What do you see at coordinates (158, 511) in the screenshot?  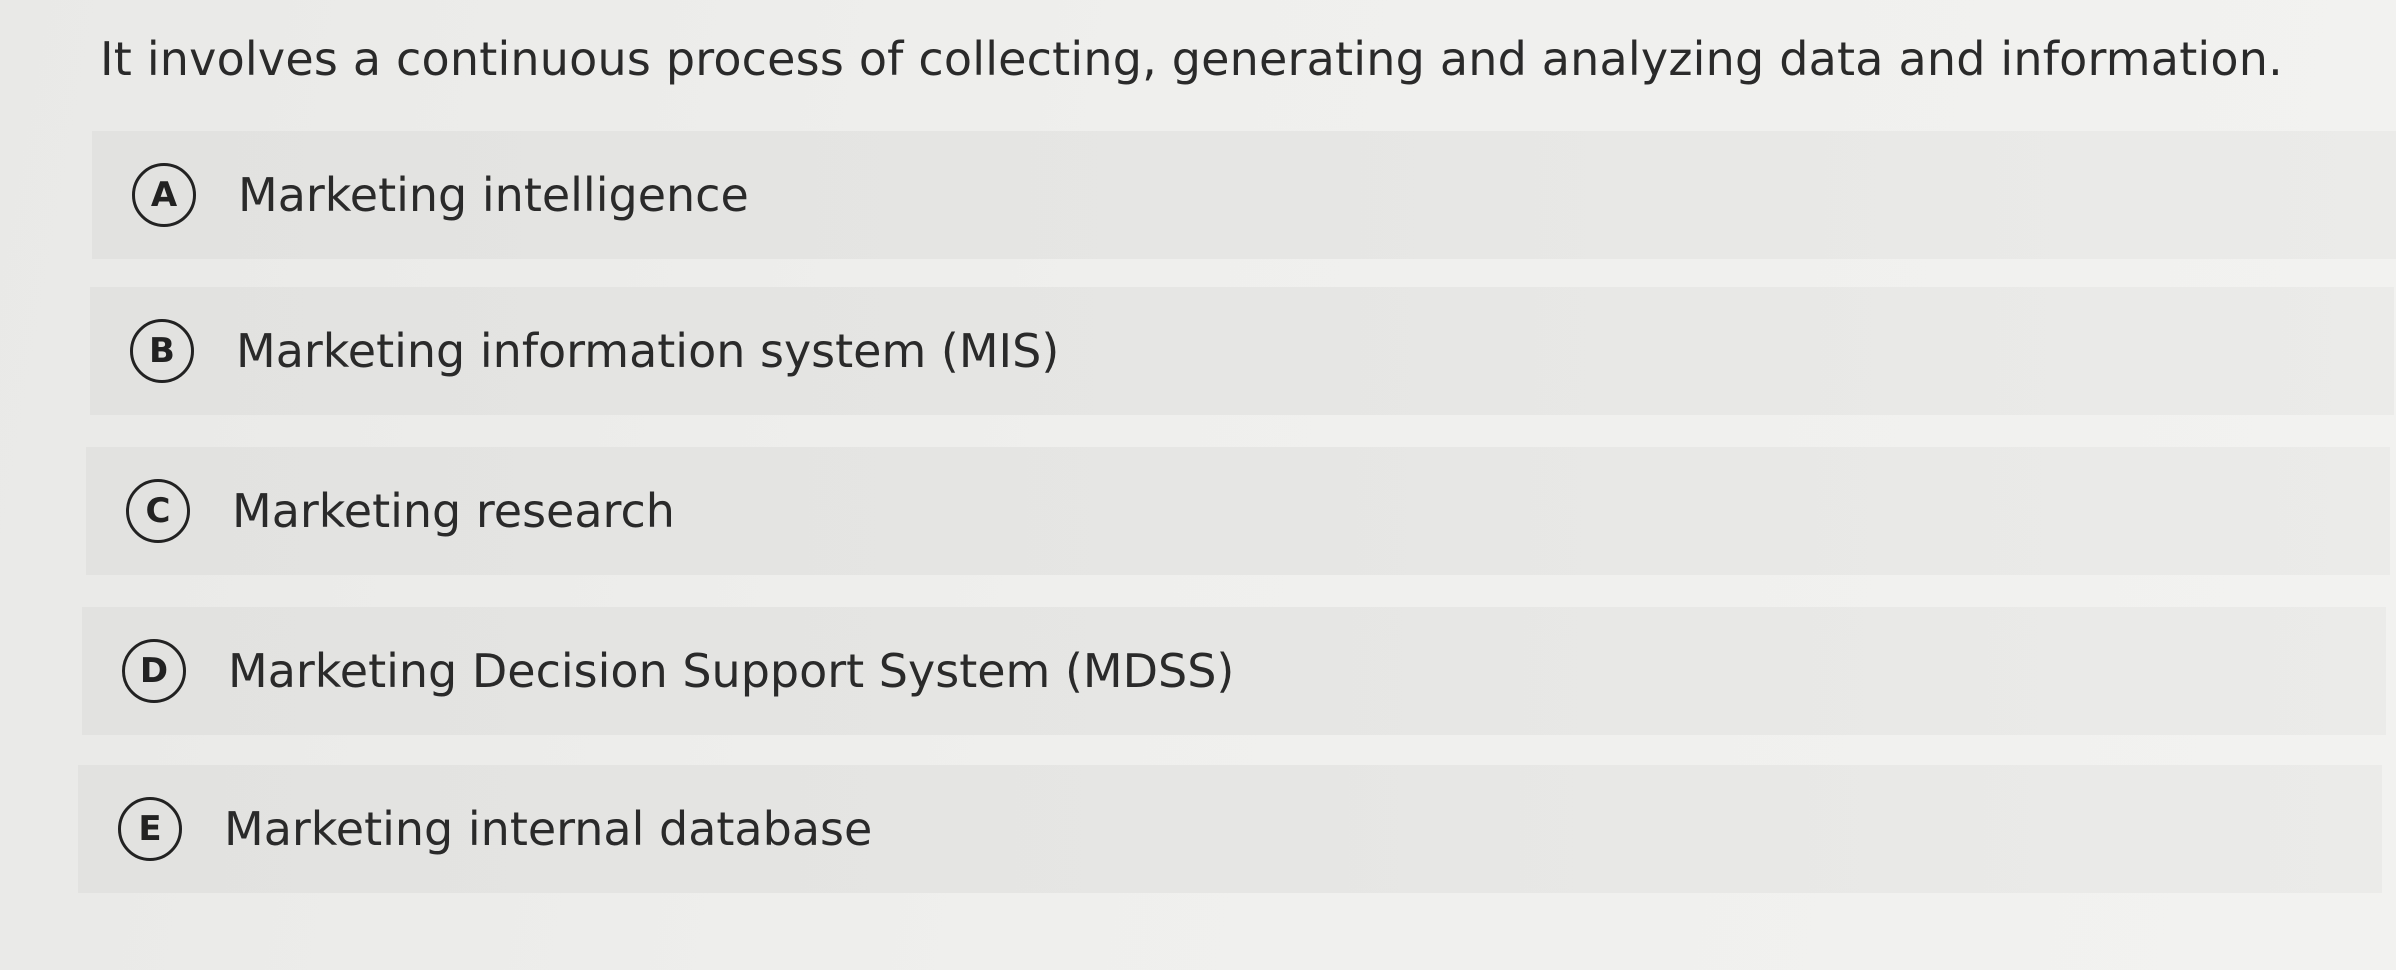 I see `option-letter-c: C` at bounding box center [158, 511].